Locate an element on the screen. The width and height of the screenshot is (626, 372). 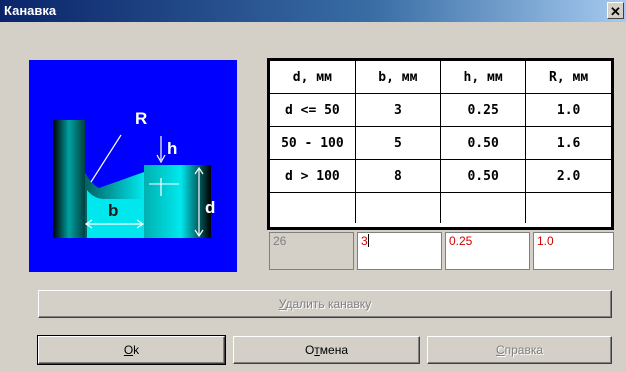
close-icon: ✕ is located at coordinates (615, 11).